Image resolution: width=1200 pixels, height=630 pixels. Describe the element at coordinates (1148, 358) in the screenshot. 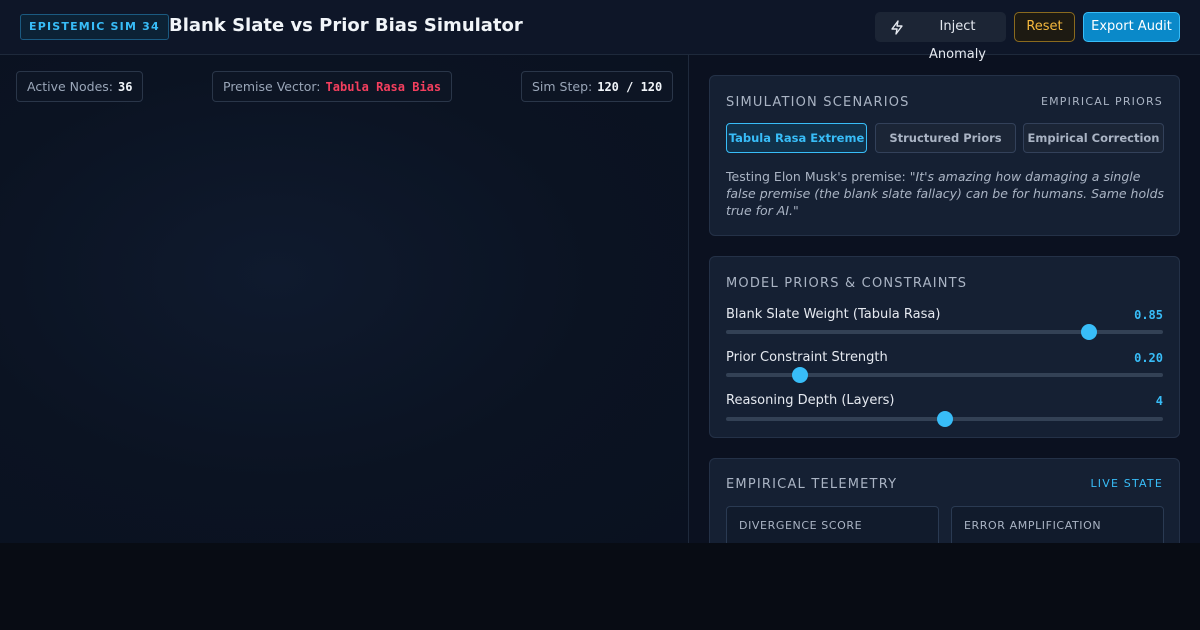

I see `prior-constraint-value: 0.20` at that location.